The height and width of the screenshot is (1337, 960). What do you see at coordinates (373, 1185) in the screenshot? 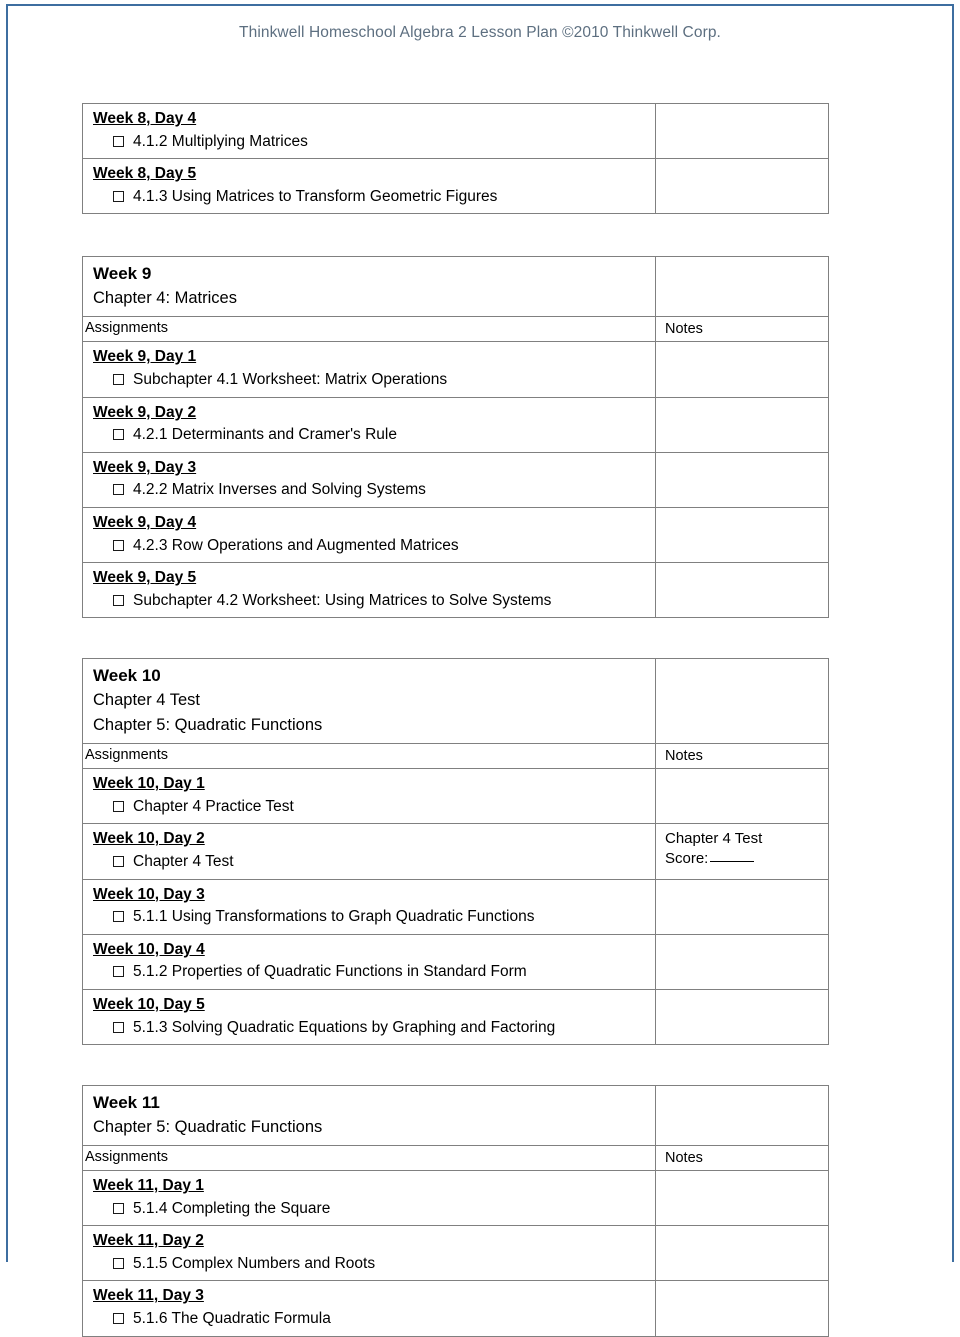
I see `day-label-wrap: Week 11, Day 1` at bounding box center [373, 1185].